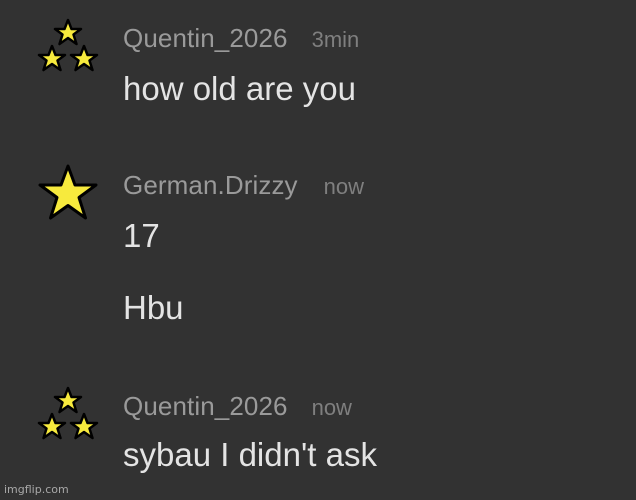 This screenshot has width=636, height=500. I want to click on message-header: Quentin_2026 3min, so click(241, 38).